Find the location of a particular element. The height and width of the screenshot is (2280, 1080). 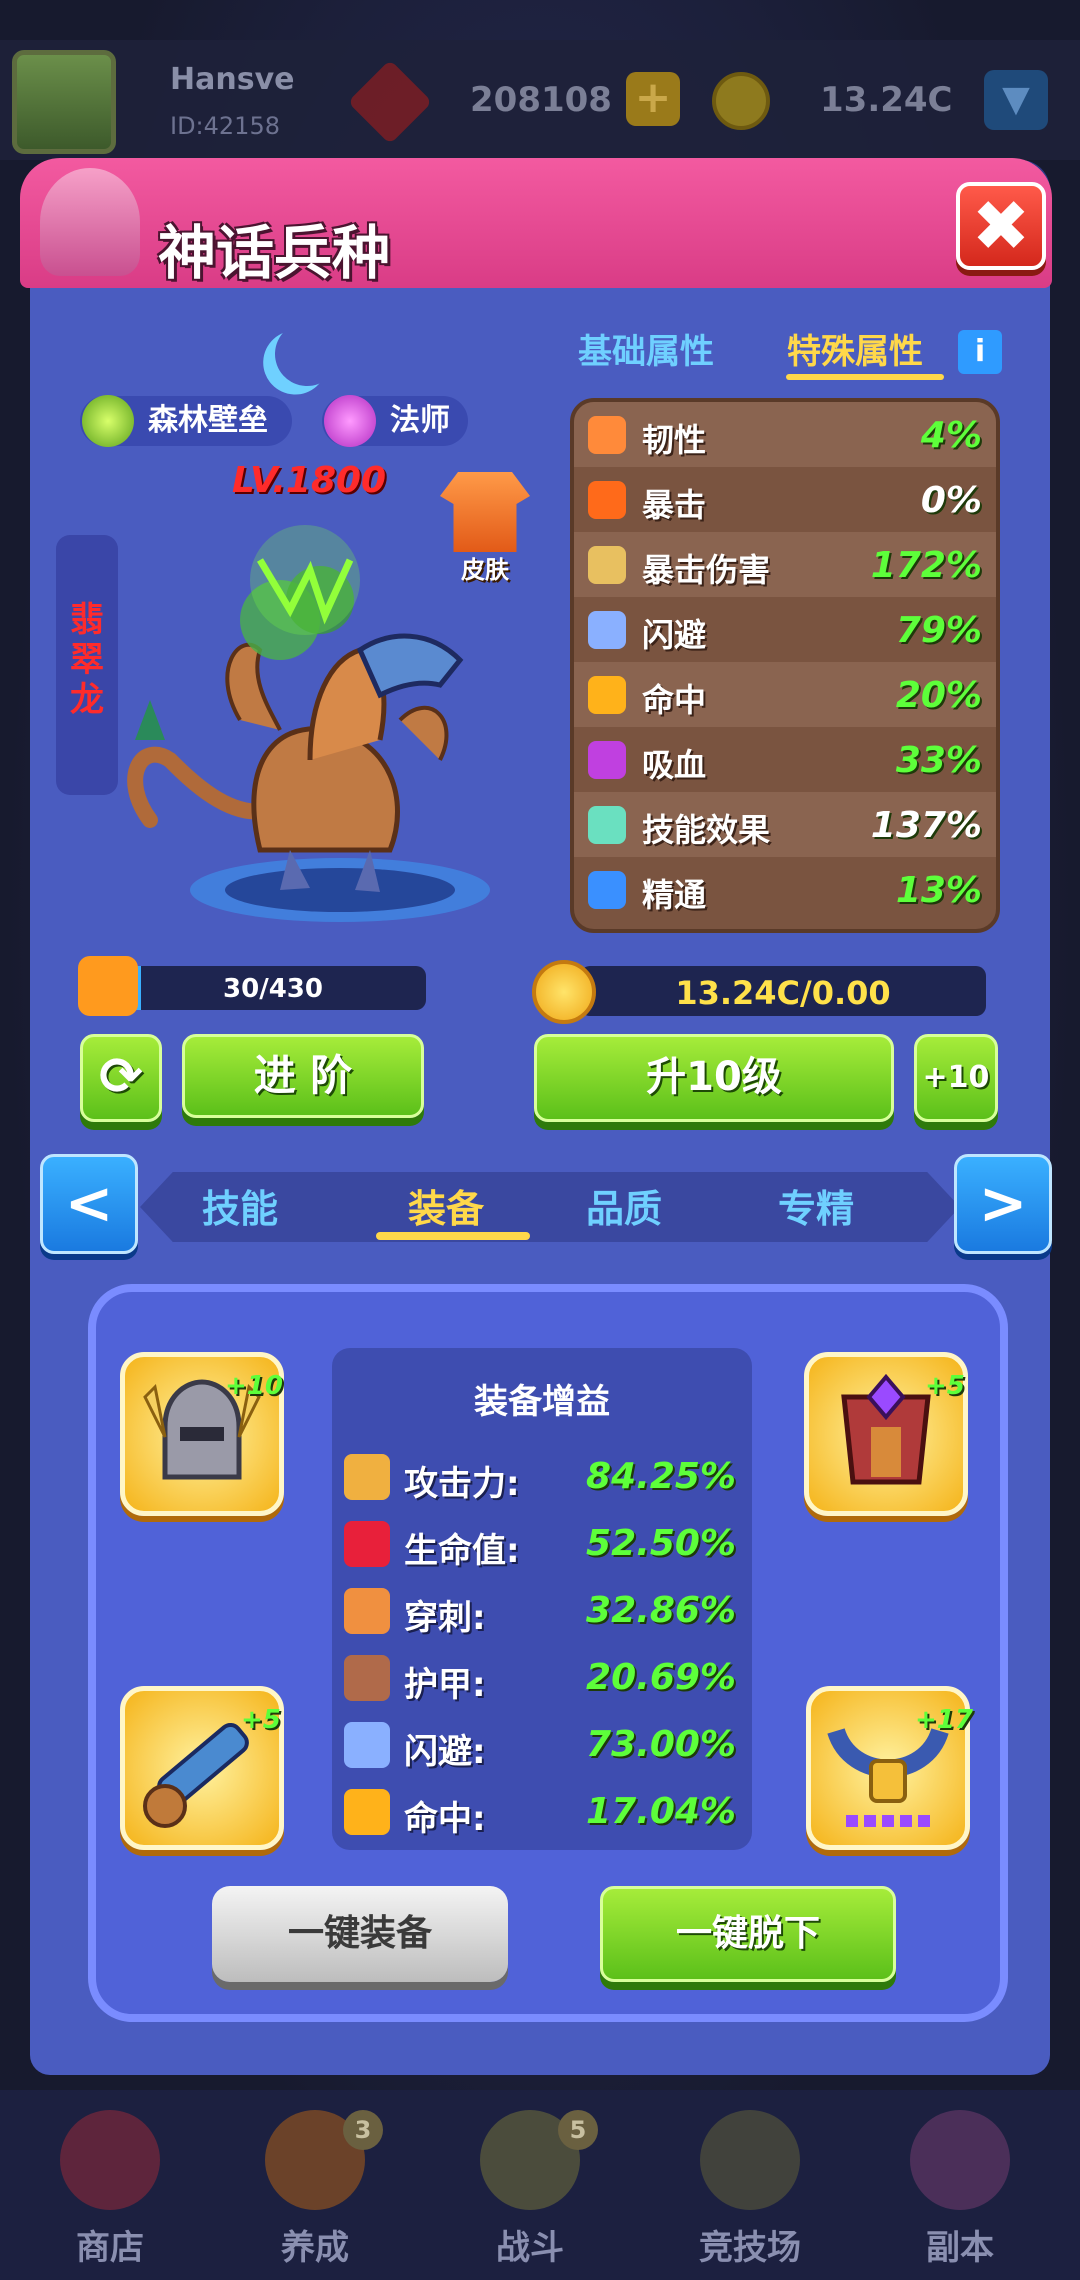

dropdown-button: ▼ is located at coordinates (1016, 100).